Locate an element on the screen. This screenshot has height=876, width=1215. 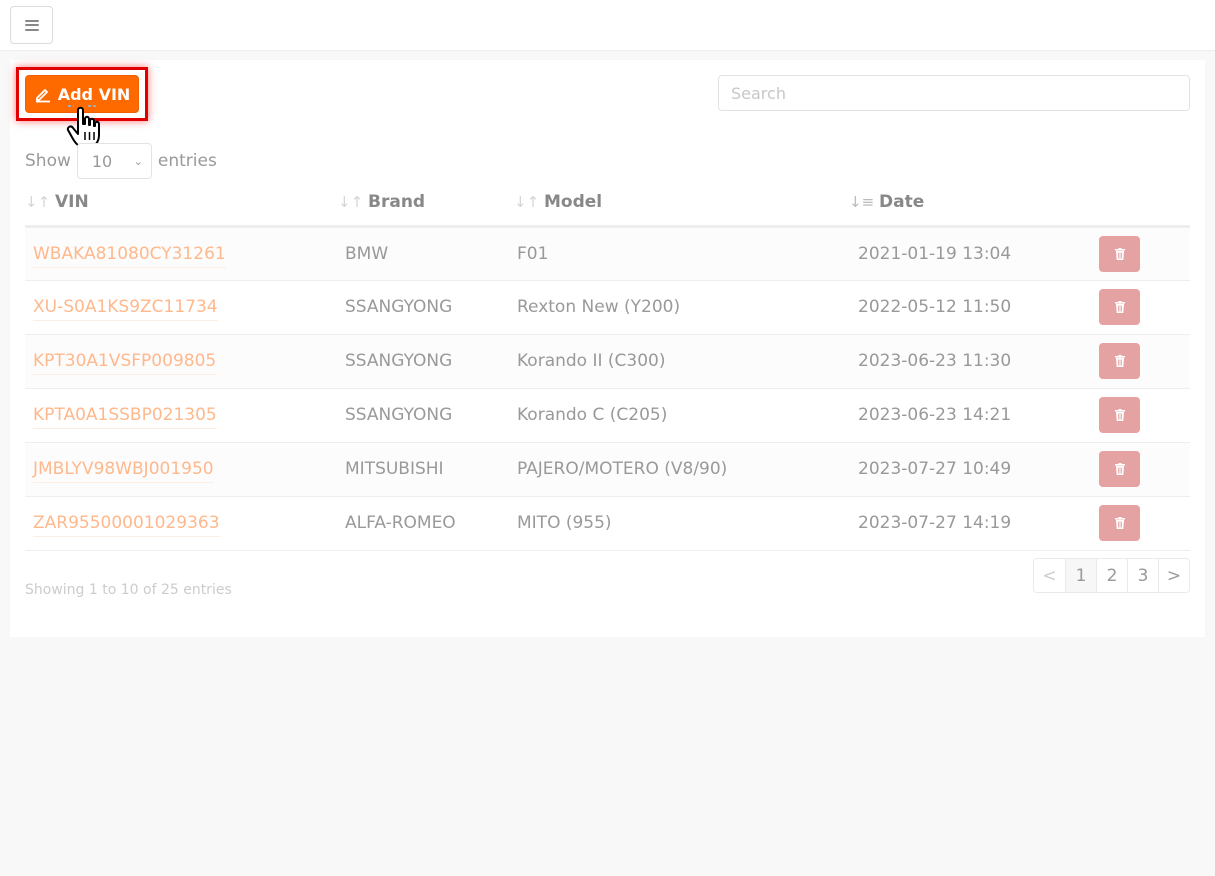
pagination: < 1 2 3 > is located at coordinates (1111, 575).